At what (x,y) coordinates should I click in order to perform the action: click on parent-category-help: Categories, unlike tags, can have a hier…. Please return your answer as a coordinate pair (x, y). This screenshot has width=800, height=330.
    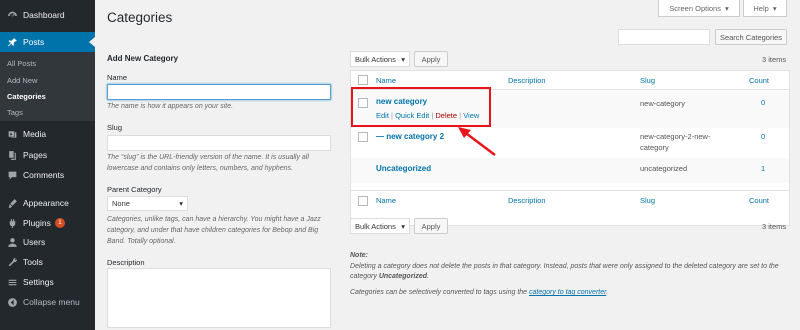
    Looking at the image, I should click on (214, 230).